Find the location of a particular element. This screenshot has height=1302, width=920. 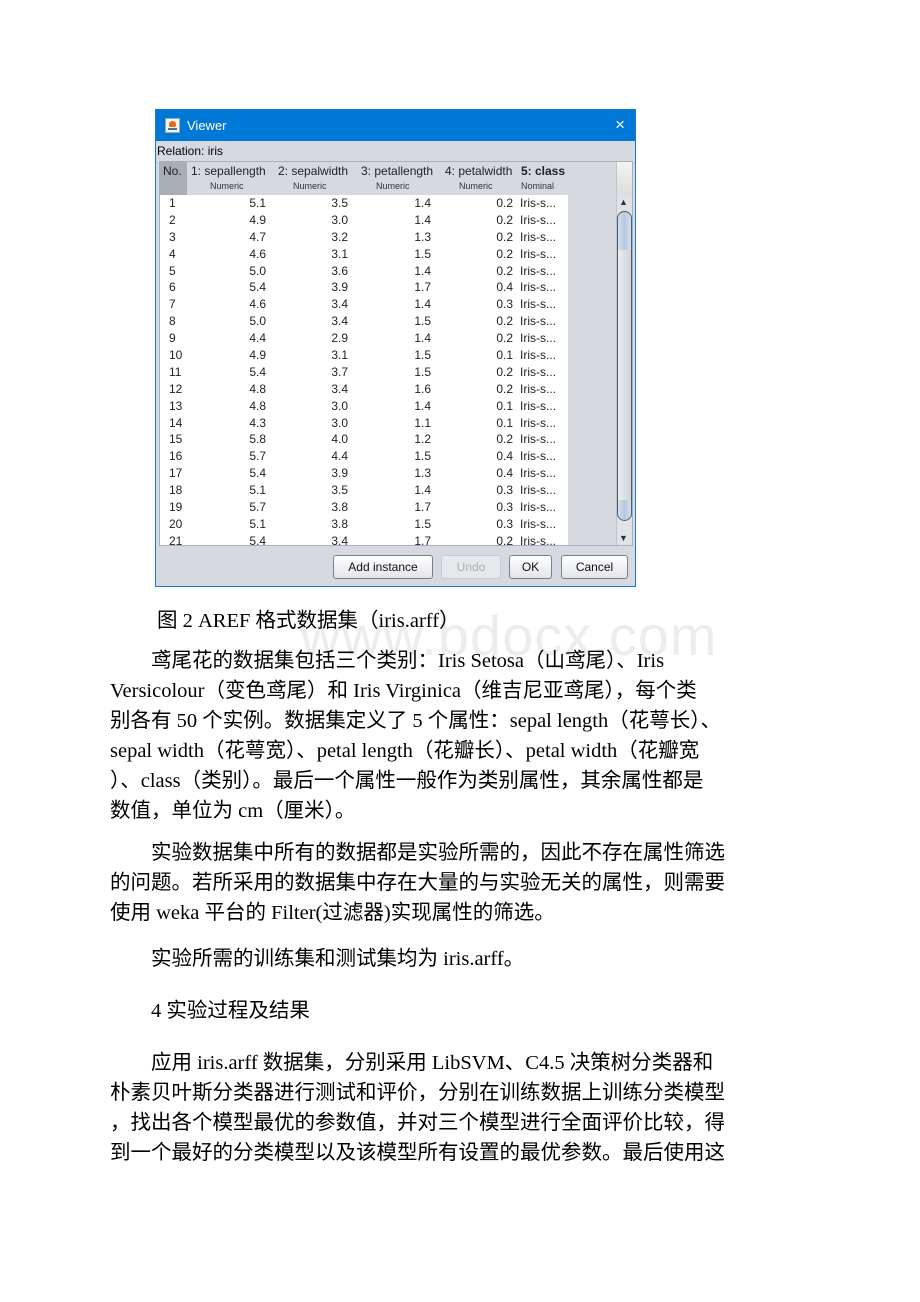

table-cell: 1.6 is located at coordinates (422, 389).